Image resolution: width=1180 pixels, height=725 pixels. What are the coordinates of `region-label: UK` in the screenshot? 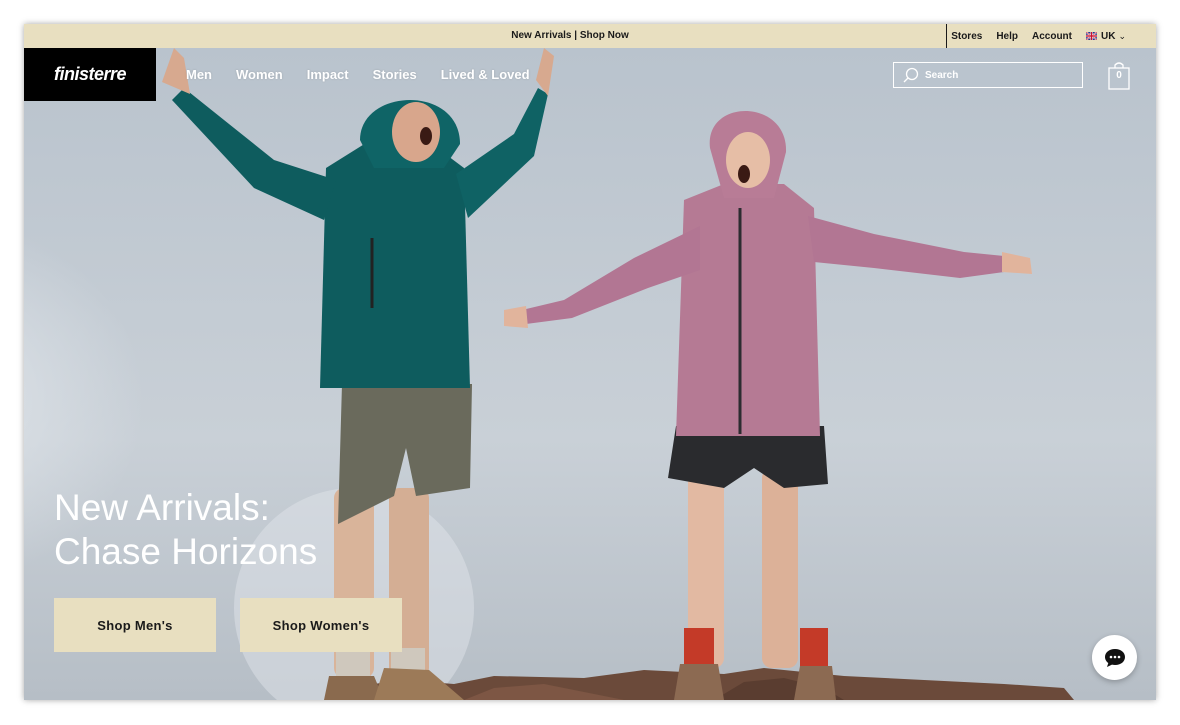 It's located at (1108, 36).